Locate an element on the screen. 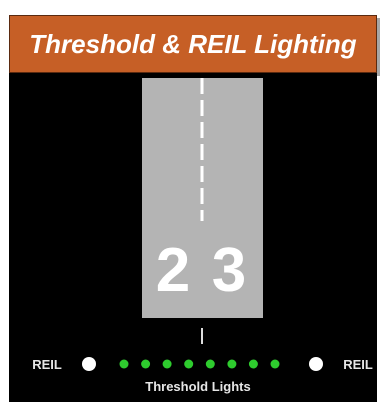 Image resolution: width=386 pixels, height=402 pixels. reil-label-left: REIL is located at coordinates (47, 364).